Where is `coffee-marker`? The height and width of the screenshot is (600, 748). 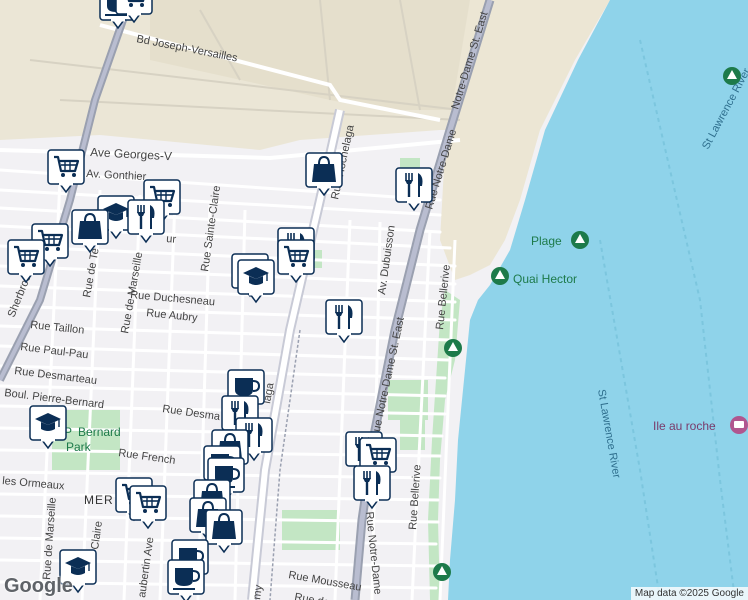
coffee-marker is located at coordinates (186, 580).